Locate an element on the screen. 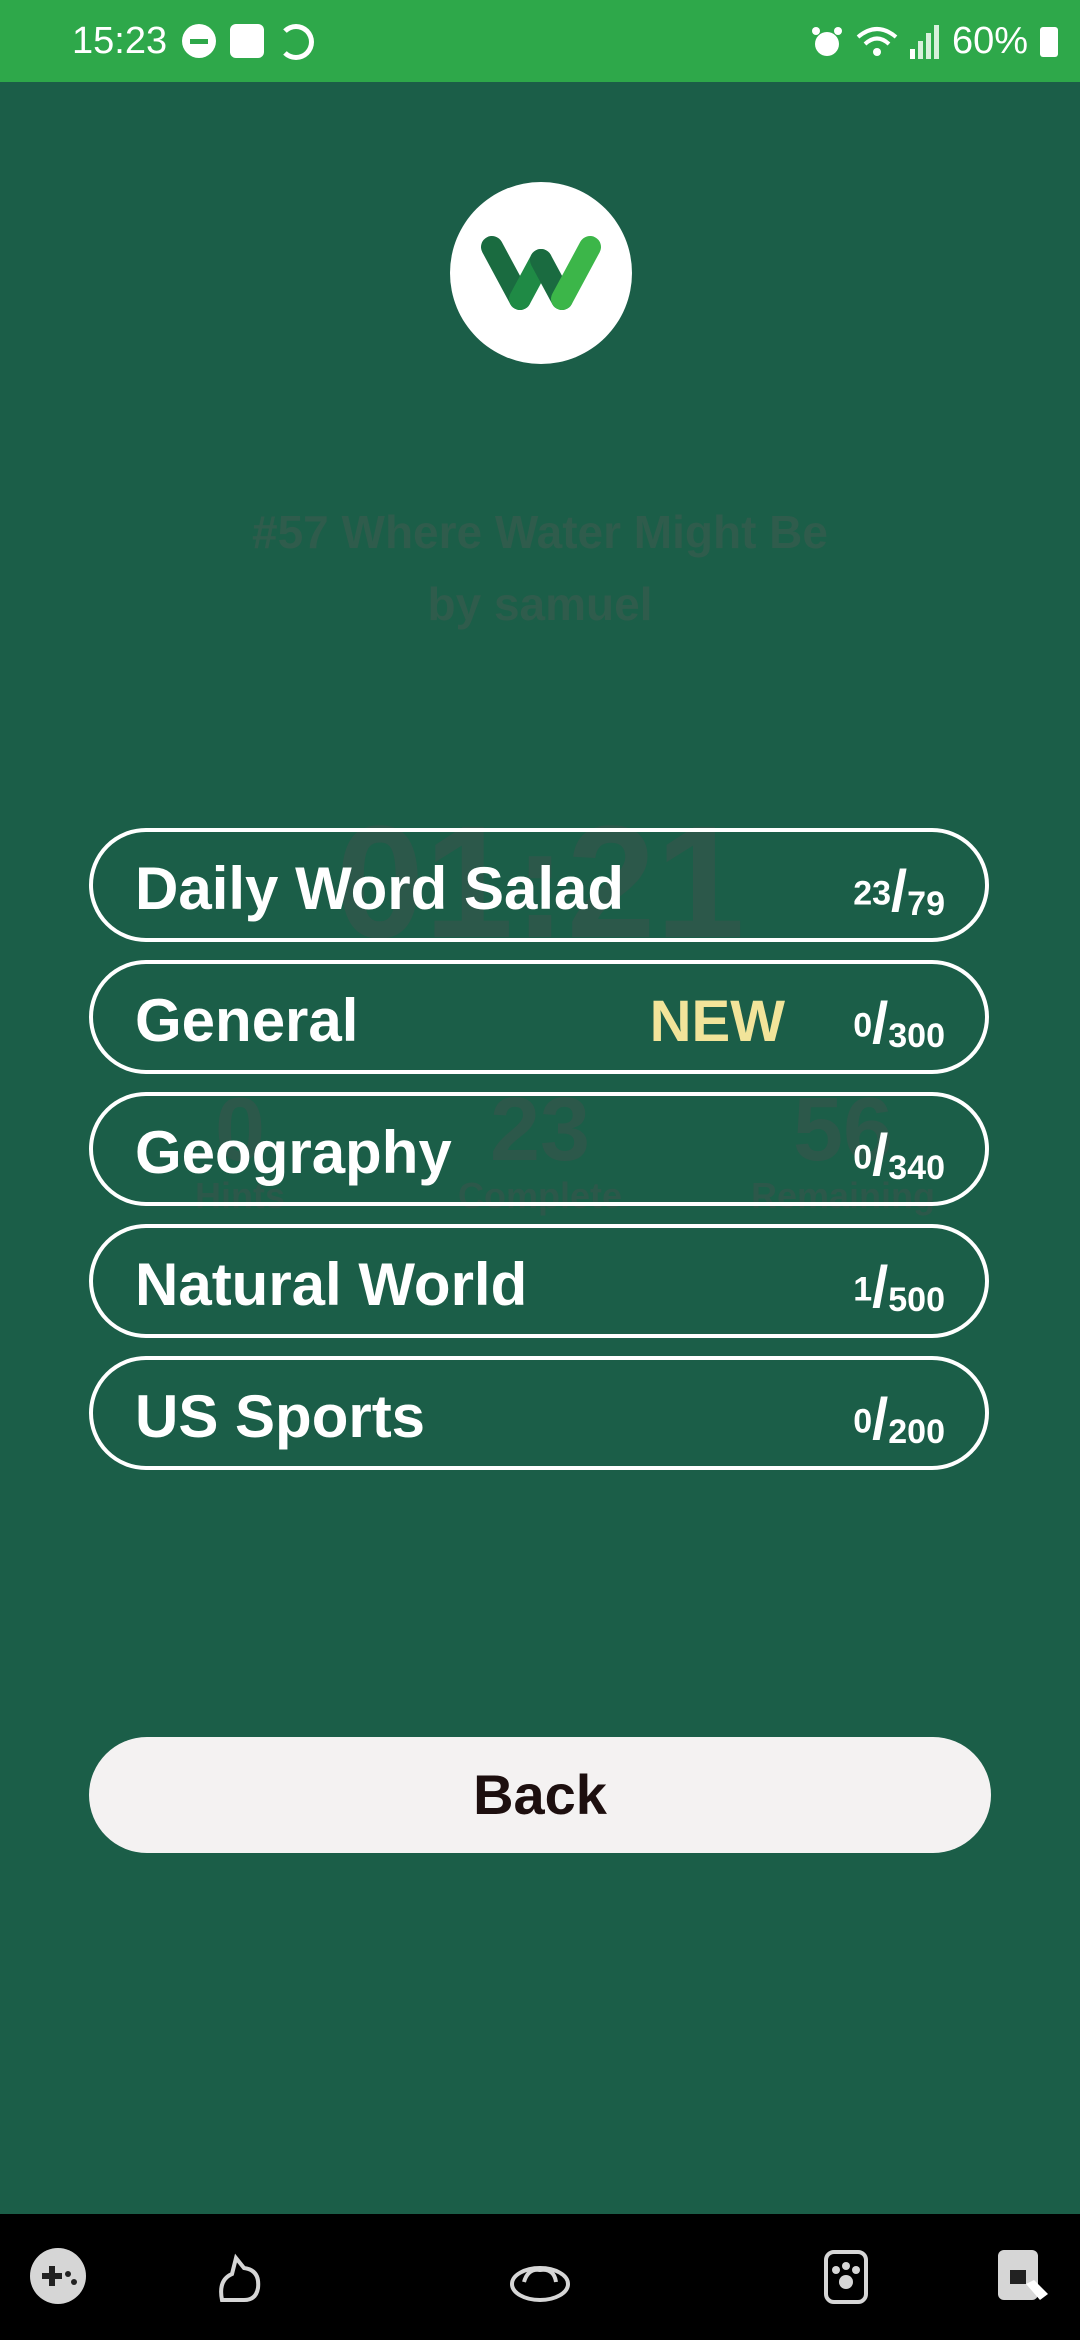 Image resolution: width=1080 pixels, height=2340 pixels. image-icon is located at coordinates (247, 41).